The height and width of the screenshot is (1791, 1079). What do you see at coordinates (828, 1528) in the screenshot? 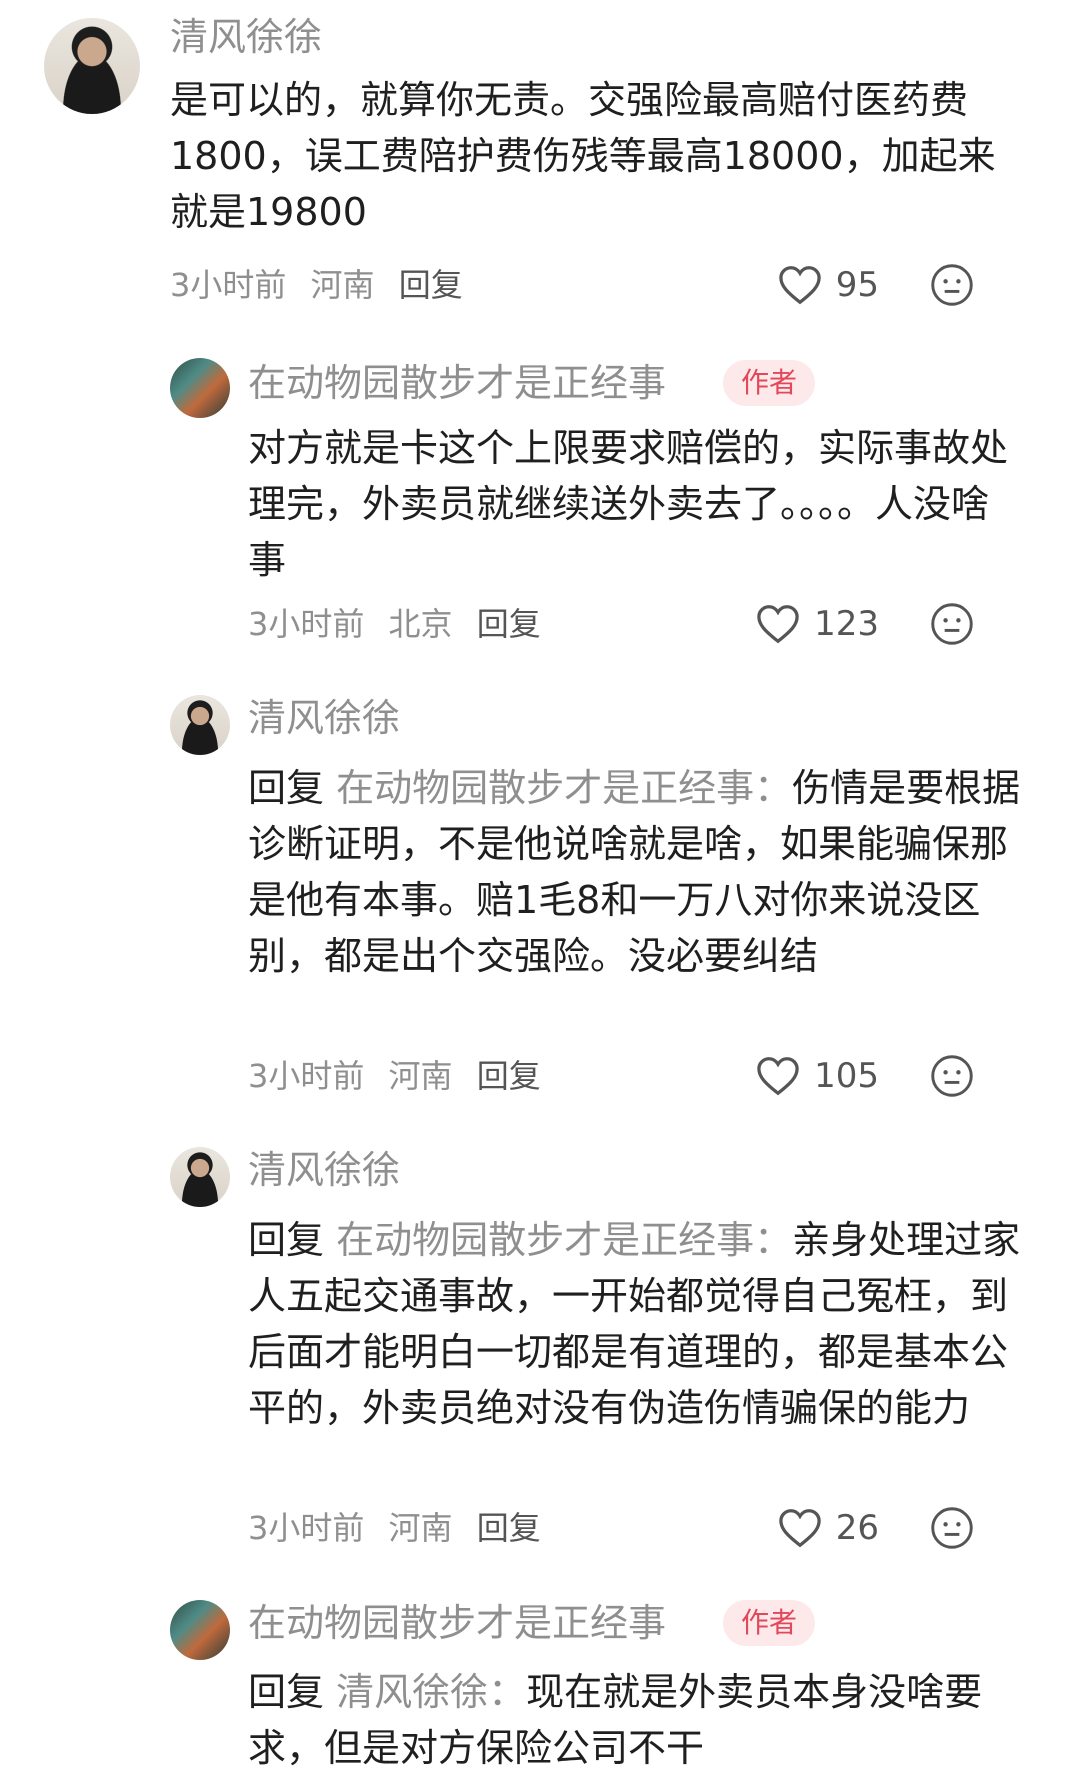
I see `like-button: 26` at bounding box center [828, 1528].